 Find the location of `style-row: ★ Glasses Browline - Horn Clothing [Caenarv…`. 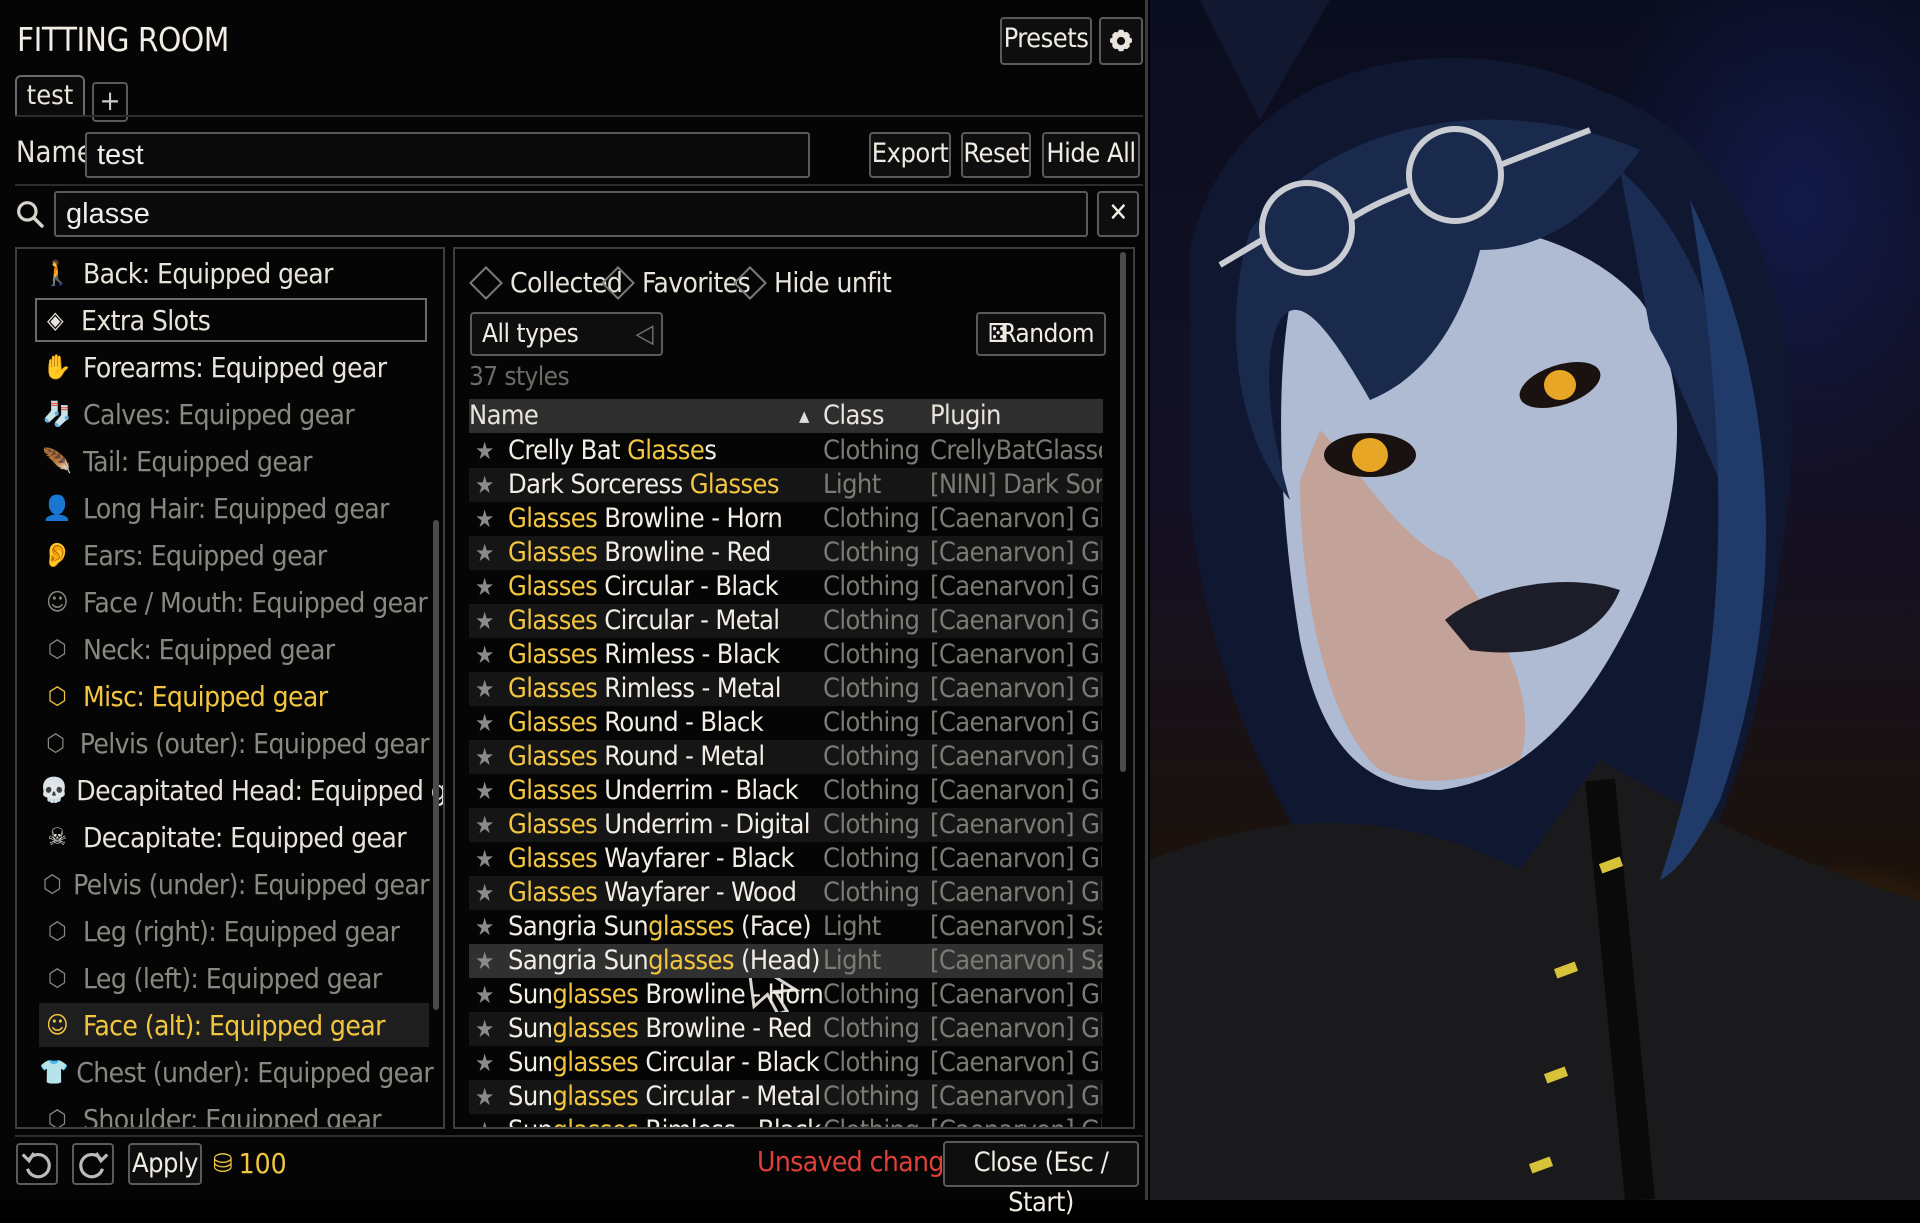

style-row: ★ Glasses Browline - Horn Clothing [Caenarv… is located at coordinates (786, 519).